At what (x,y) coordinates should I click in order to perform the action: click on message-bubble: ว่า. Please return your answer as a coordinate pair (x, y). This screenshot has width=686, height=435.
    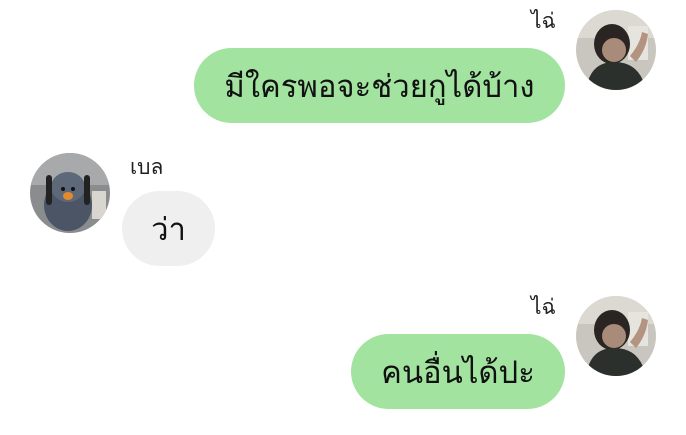
    Looking at the image, I should click on (168, 228).